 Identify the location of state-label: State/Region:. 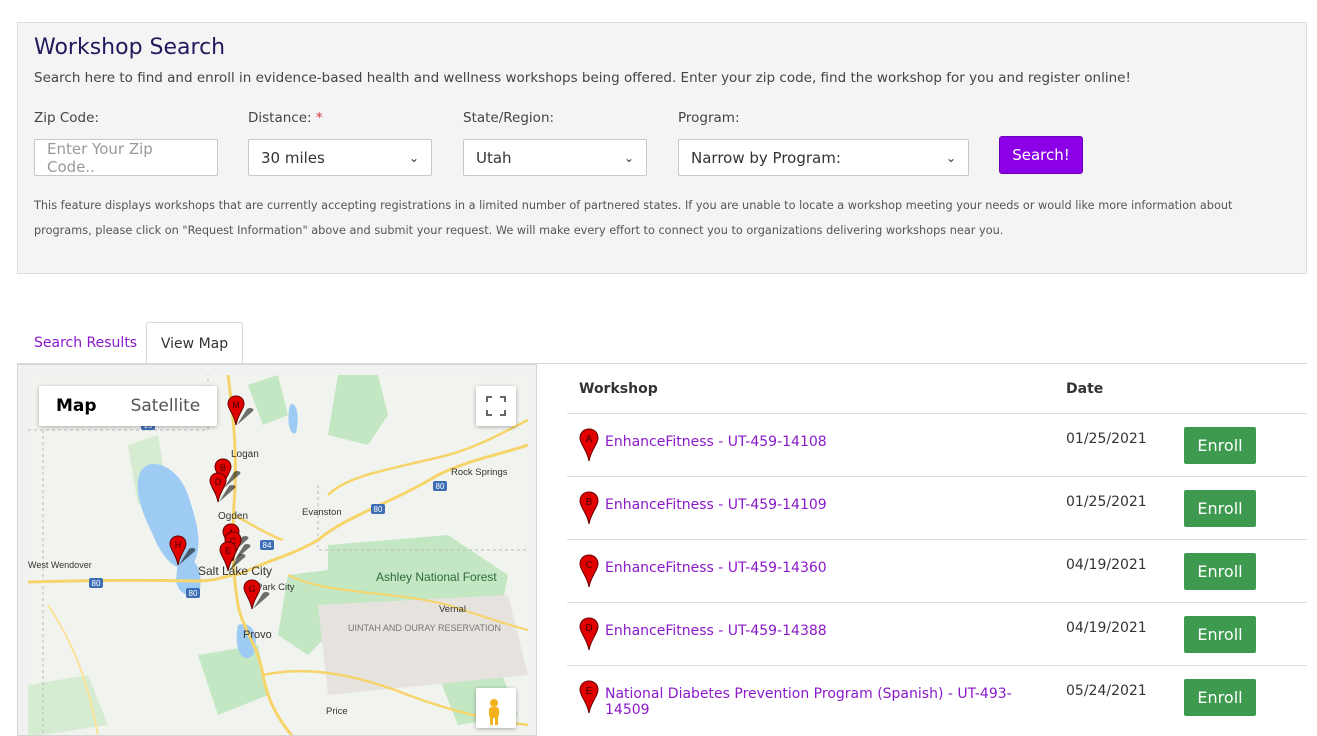
(509, 118).